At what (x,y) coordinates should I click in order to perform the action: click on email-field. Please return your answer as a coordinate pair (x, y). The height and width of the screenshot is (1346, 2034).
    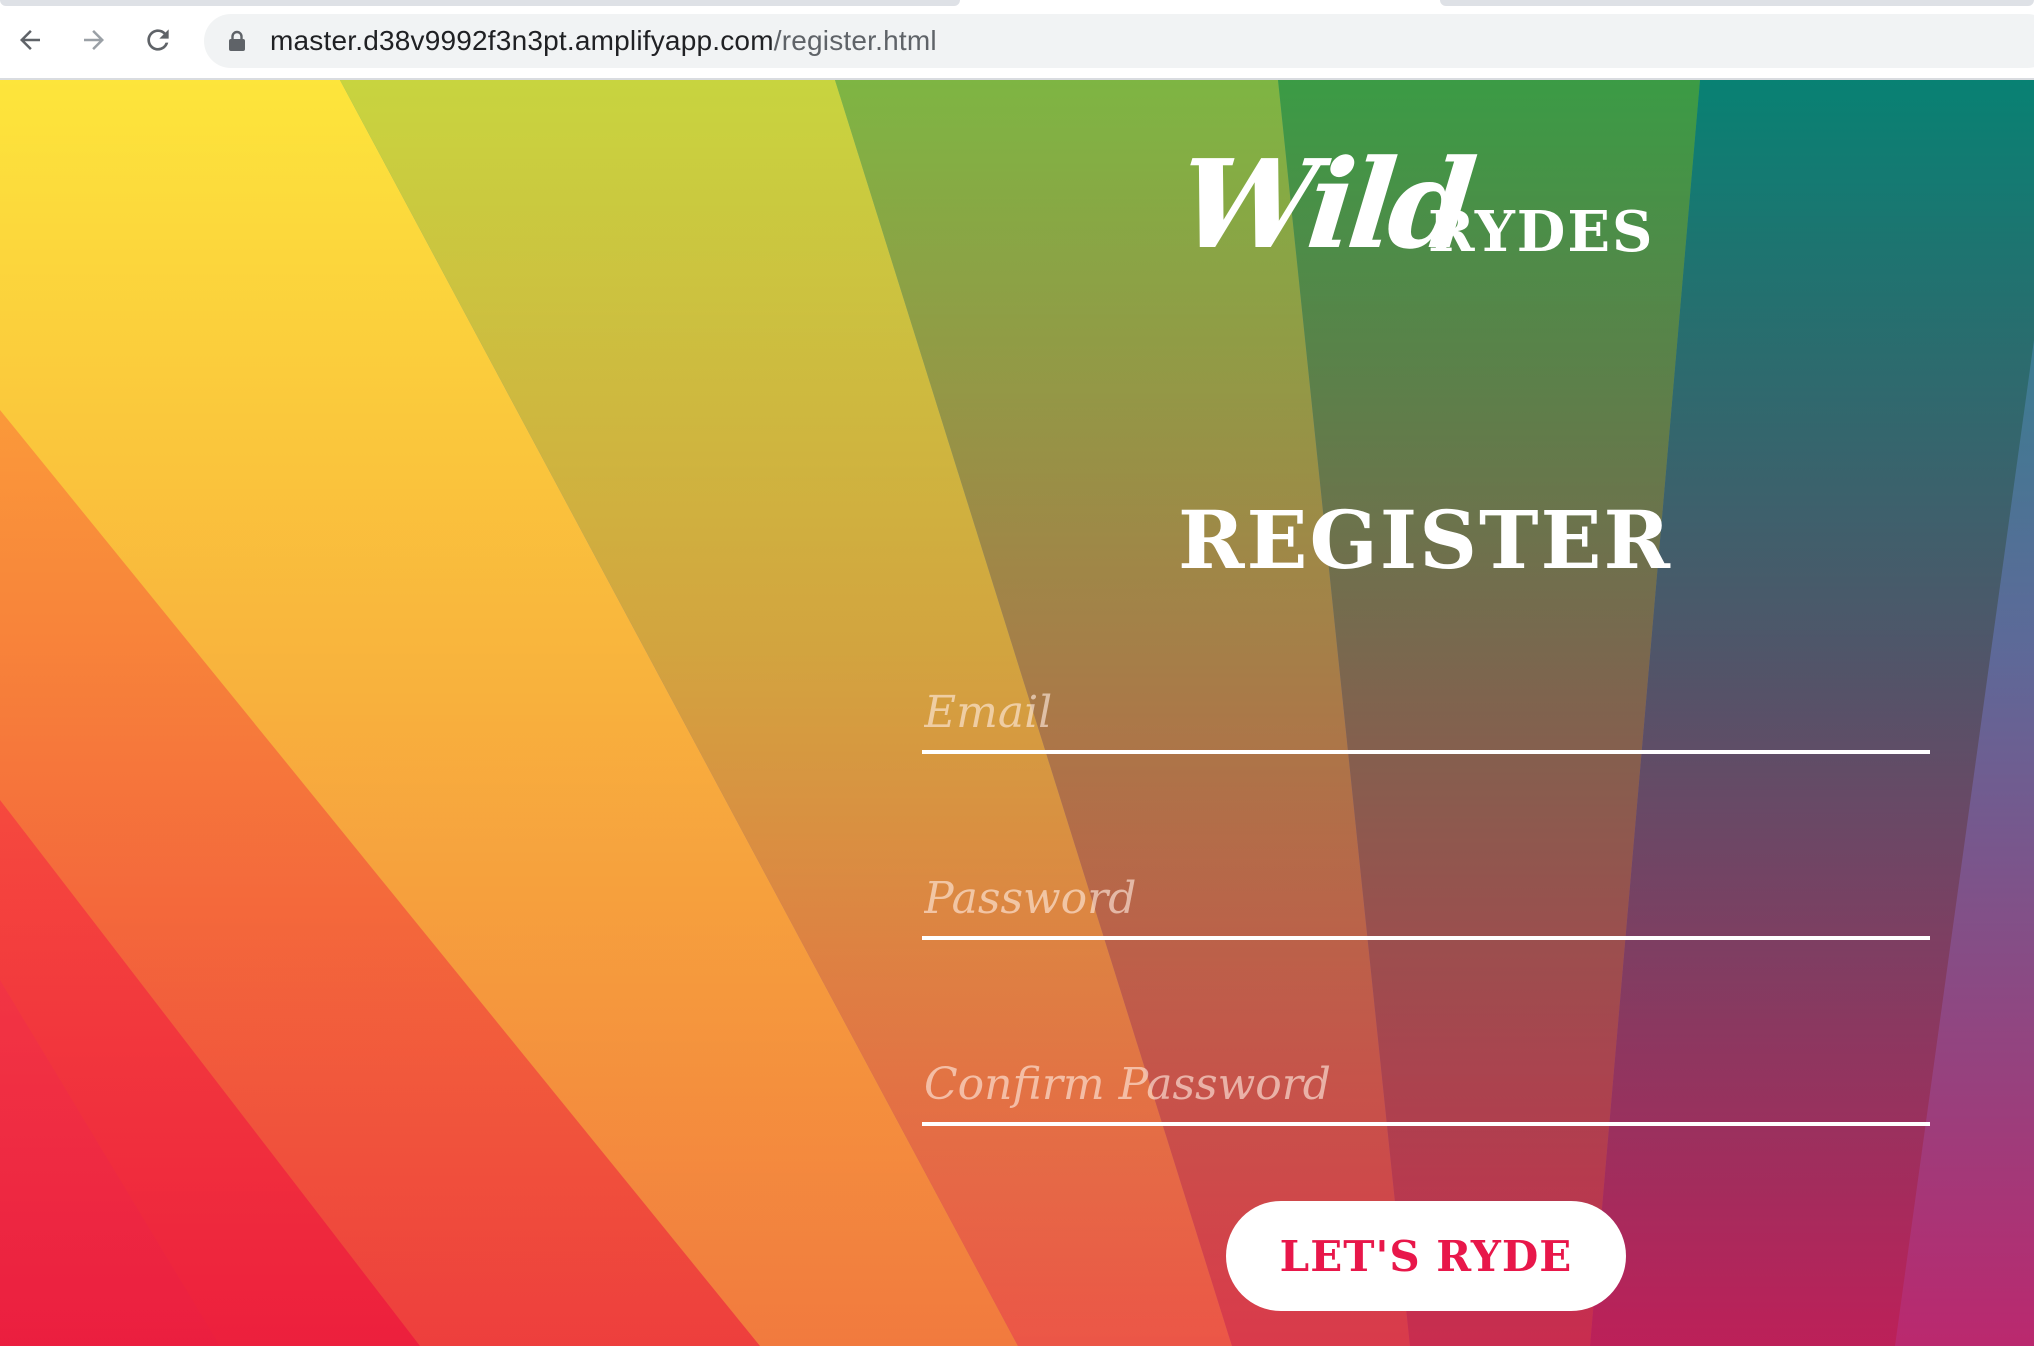
    Looking at the image, I should click on (1426, 714).